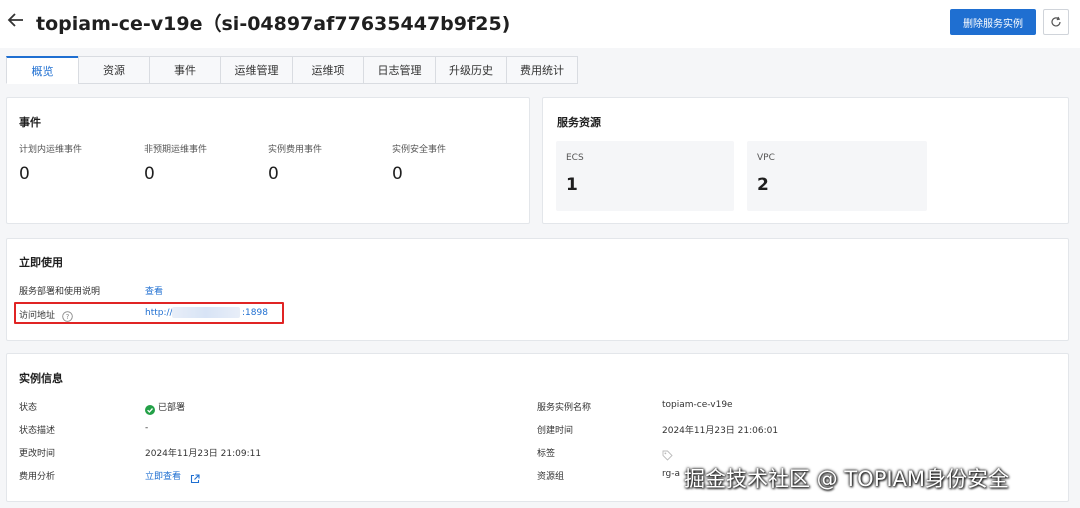  I want to click on planned-ops-events-count: 0, so click(24, 174).